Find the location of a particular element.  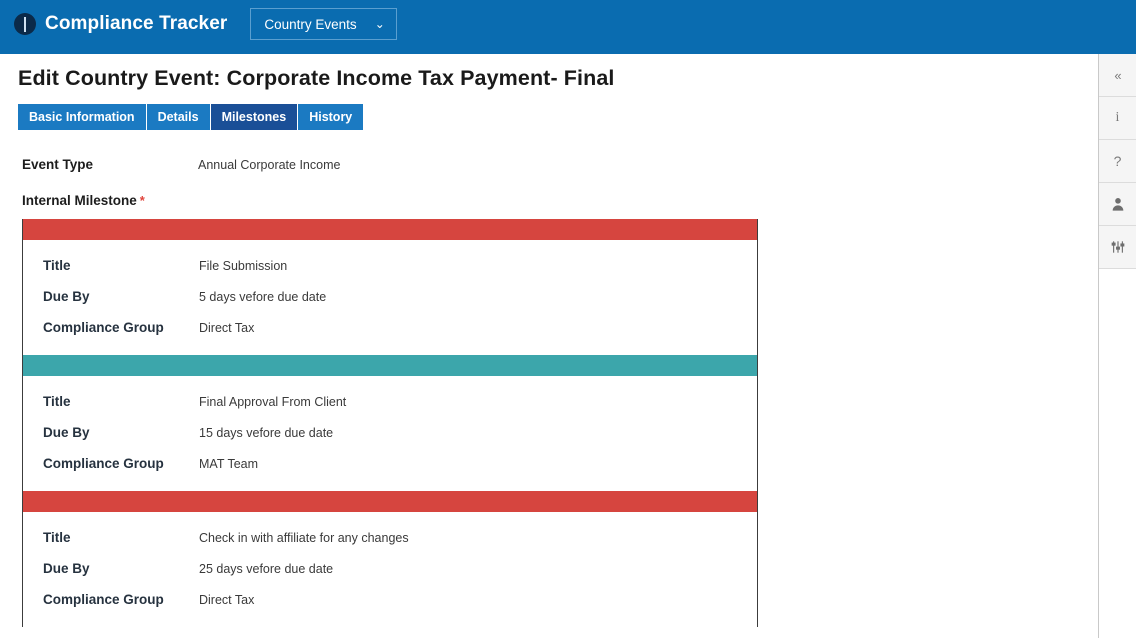

milestone-due-by-value: 15 days vefore due date is located at coordinates (266, 433).